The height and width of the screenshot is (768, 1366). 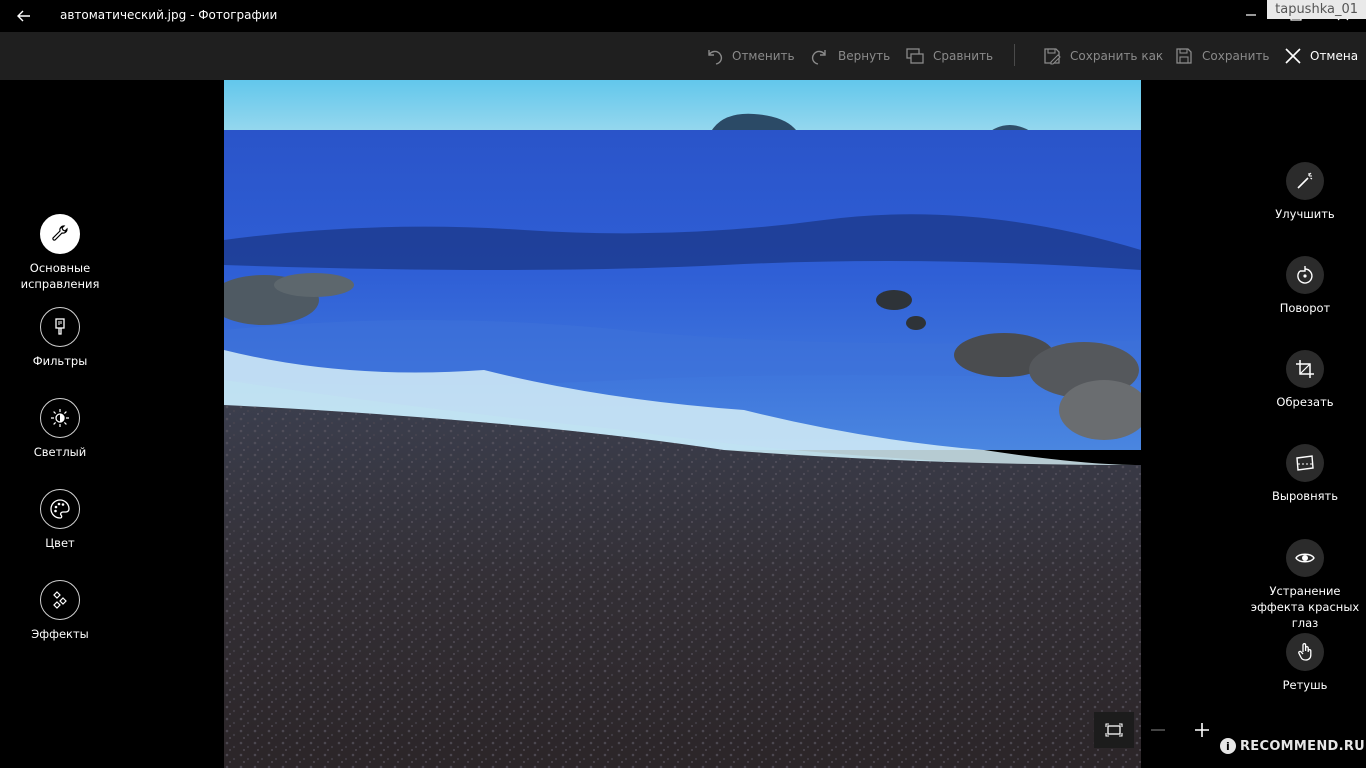 What do you see at coordinates (169, 15) in the screenshot?
I see `window-title: автоматический.jpg - Фотографии` at bounding box center [169, 15].